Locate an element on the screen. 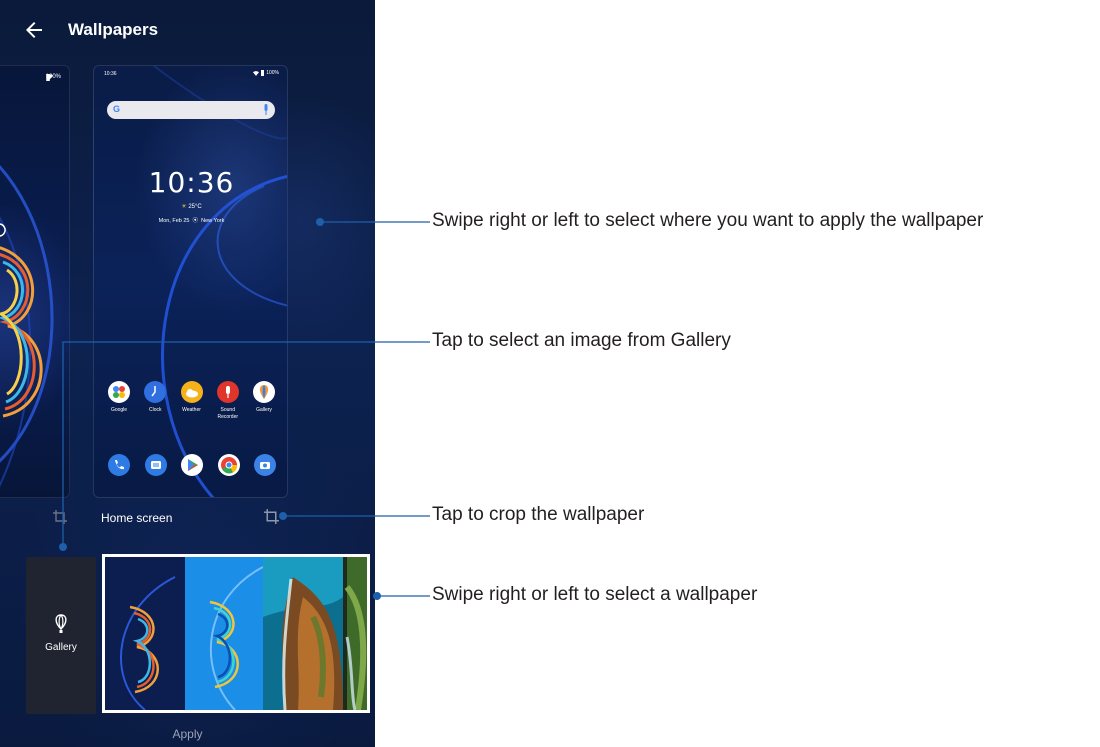 The width and height of the screenshot is (1100, 747). callout-dot-thumbnails is located at coordinates (377, 596).